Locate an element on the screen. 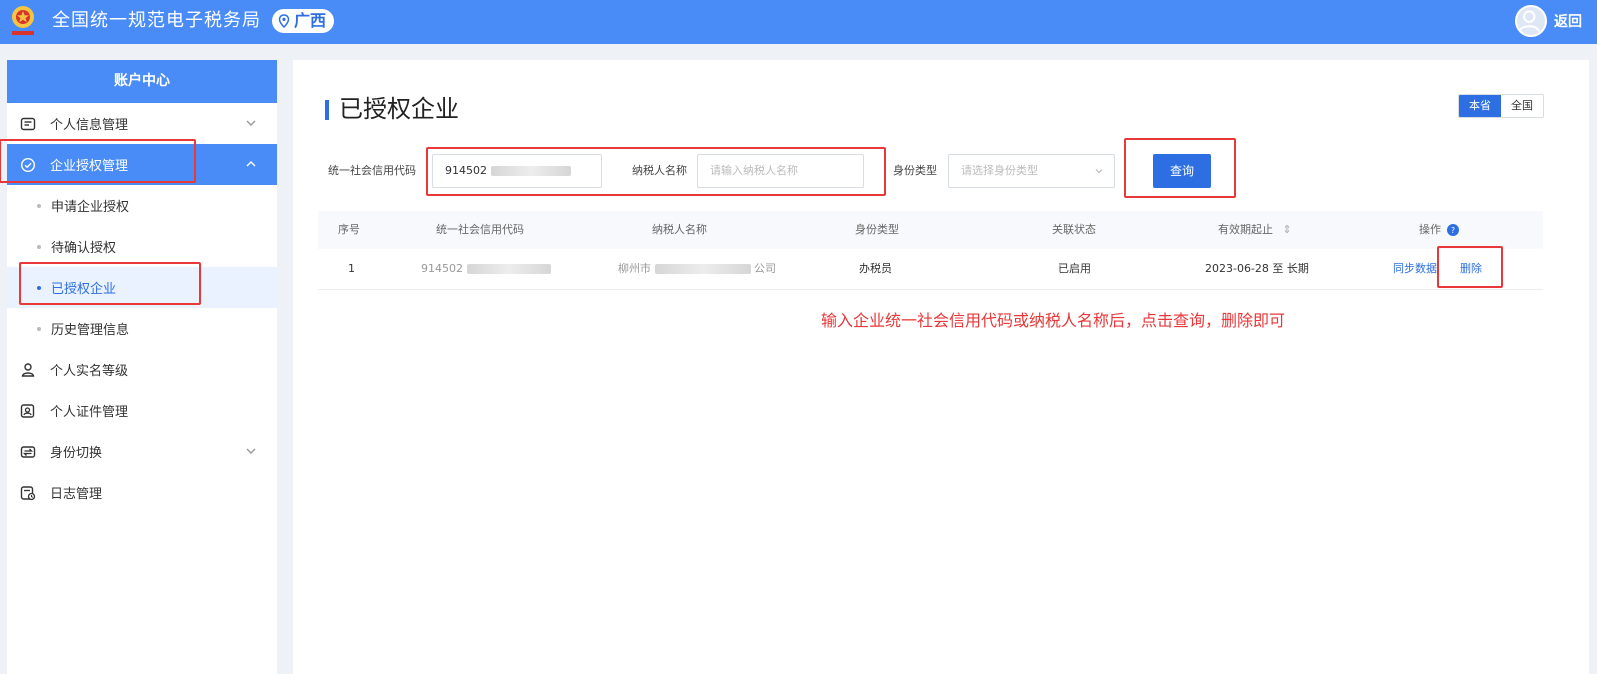 Image resolution: width=1597 pixels, height=674 pixels. page-title: 已授权企业 is located at coordinates (392, 109).